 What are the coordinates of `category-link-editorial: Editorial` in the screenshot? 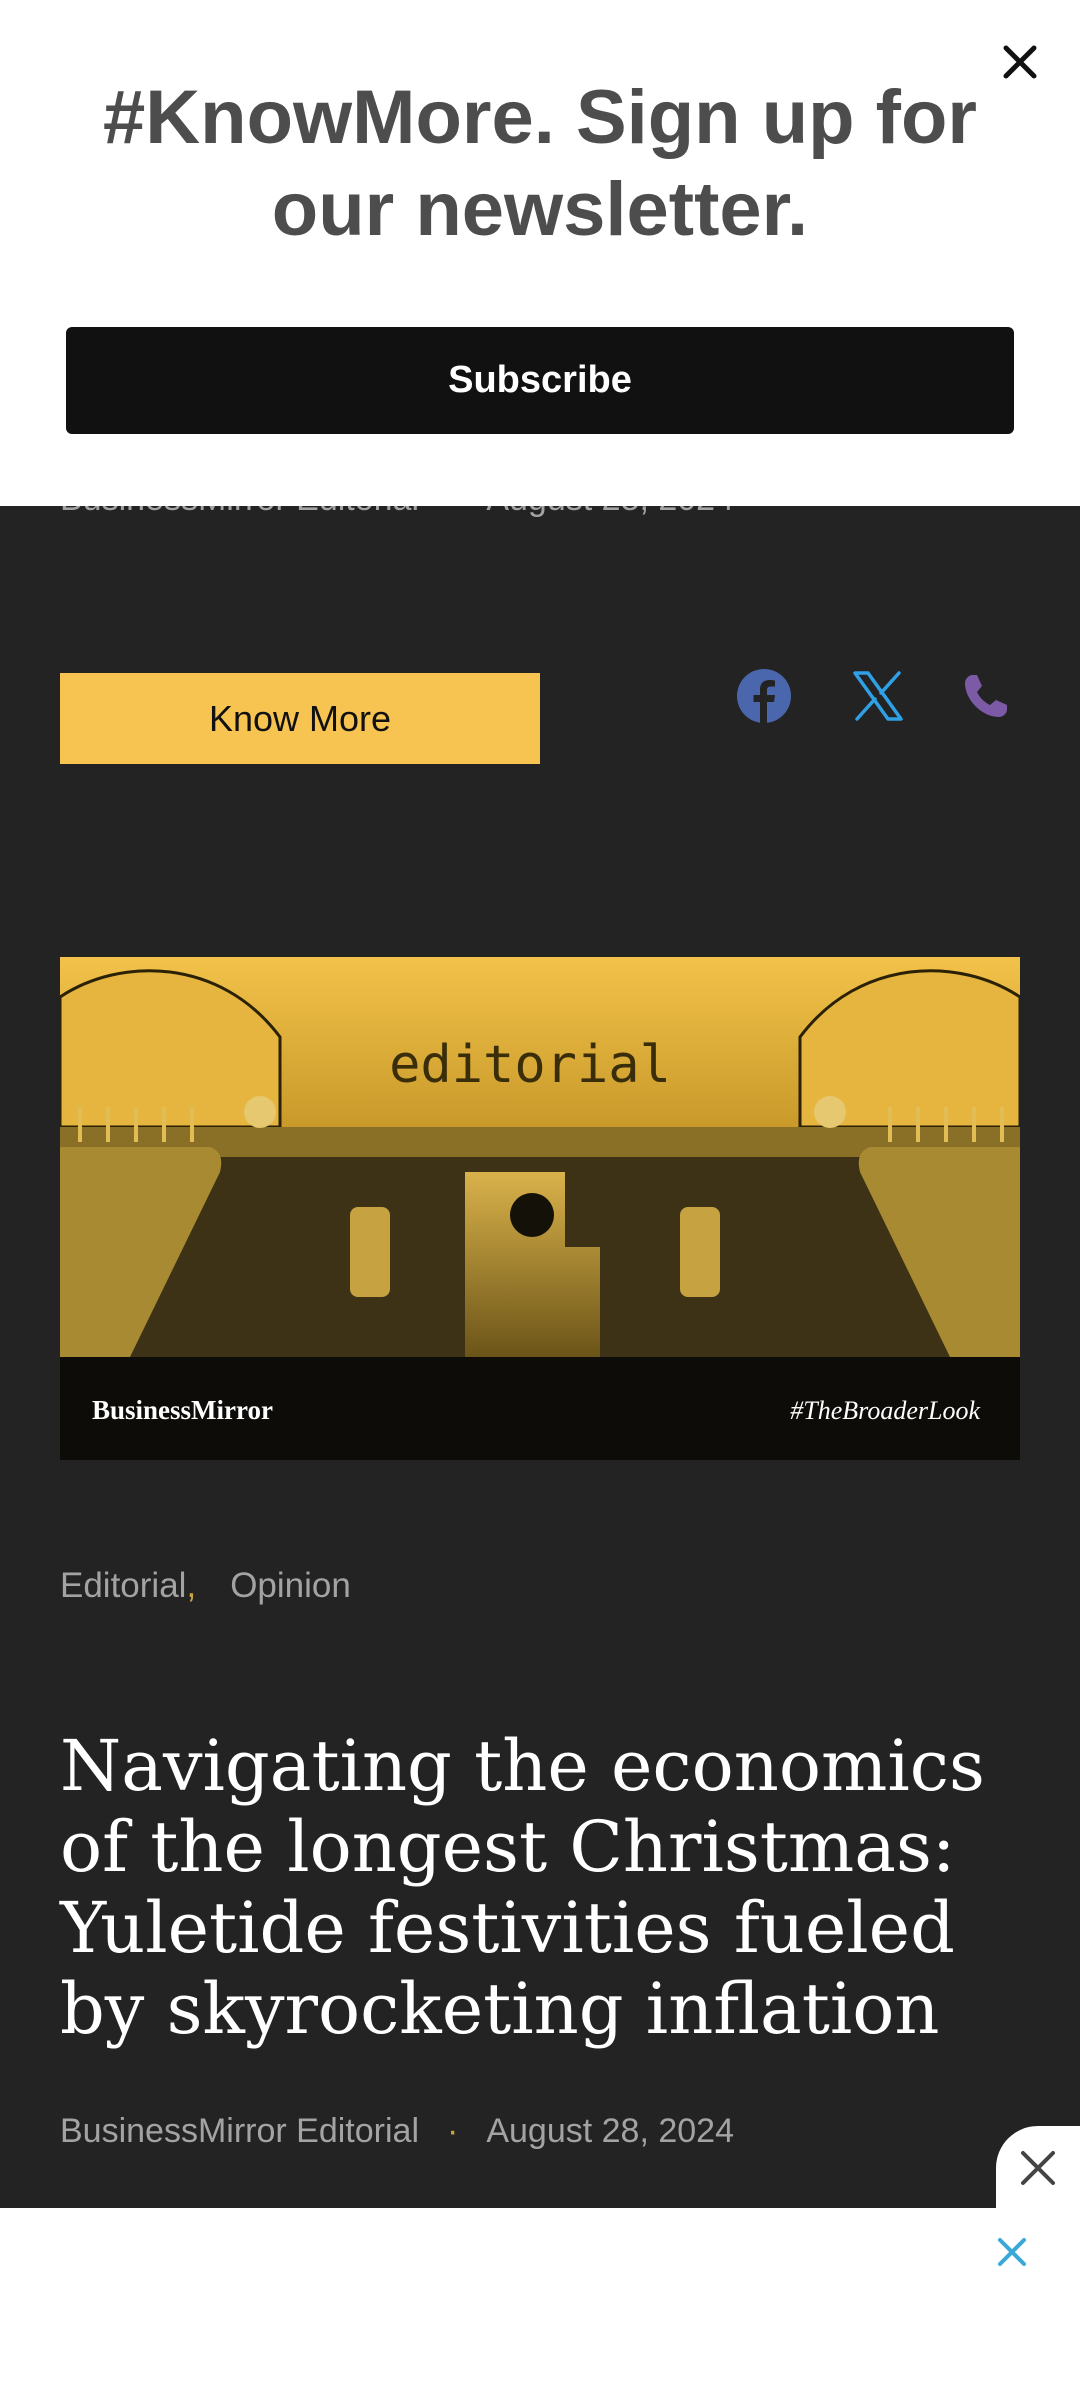 It's located at (123, 1585).